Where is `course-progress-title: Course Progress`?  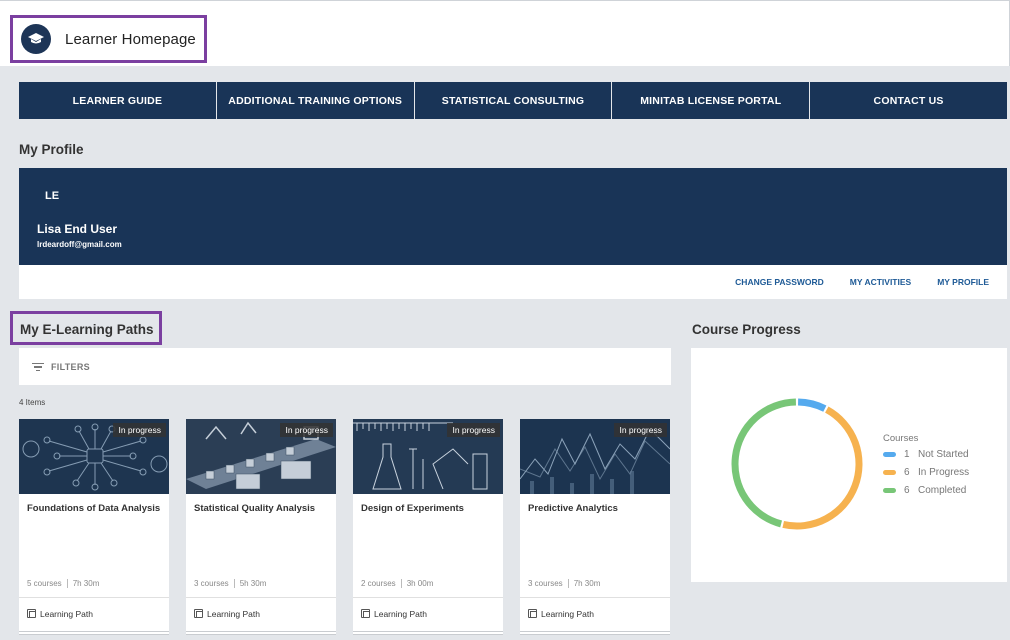 course-progress-title: Course Progress is located at coordinates (746, 329).